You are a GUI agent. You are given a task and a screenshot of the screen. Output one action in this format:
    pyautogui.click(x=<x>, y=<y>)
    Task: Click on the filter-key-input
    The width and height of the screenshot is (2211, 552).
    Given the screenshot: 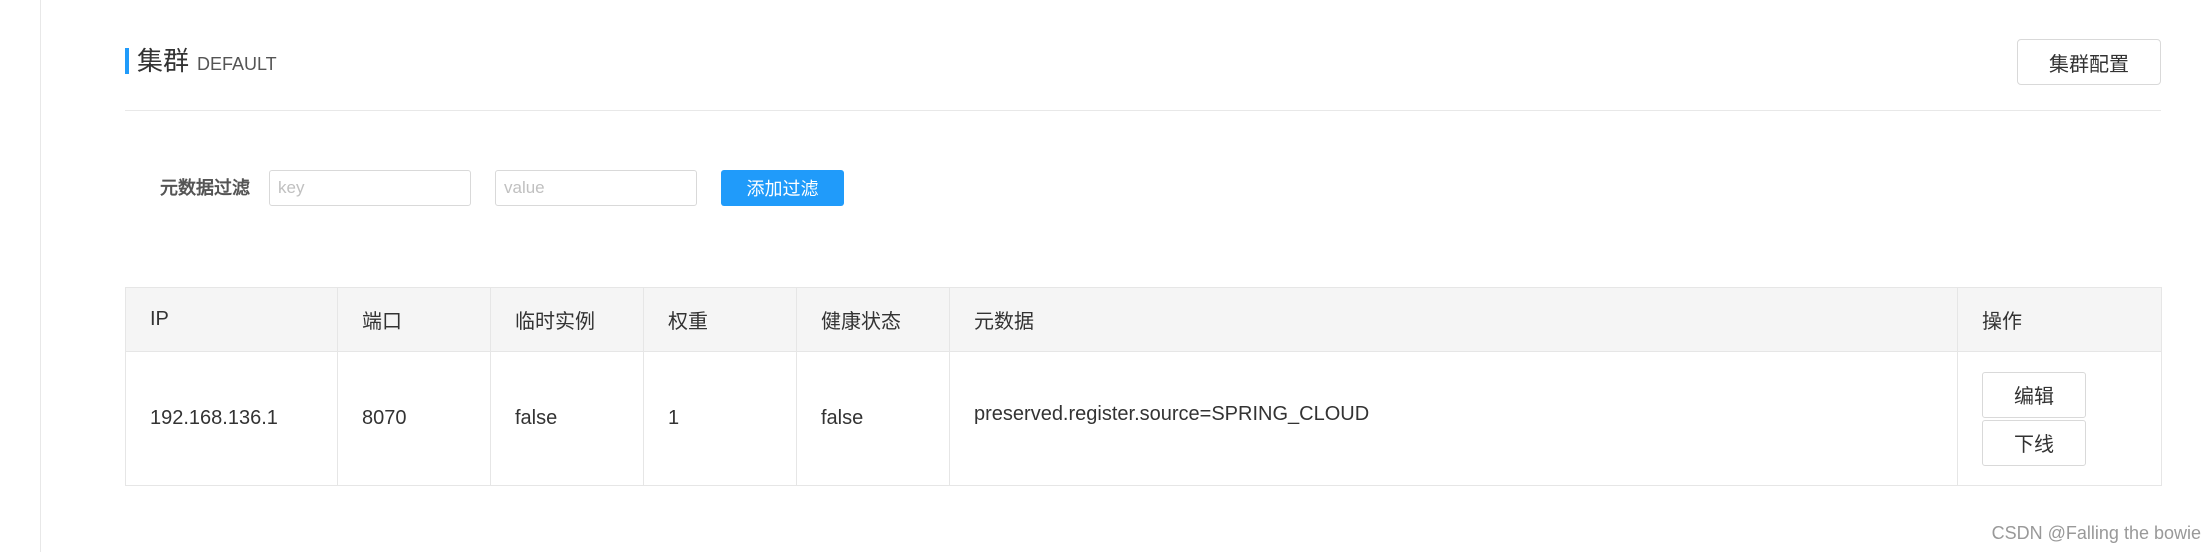 What is the action you would take?
    pyautogui.click(x=370, y=188)
    